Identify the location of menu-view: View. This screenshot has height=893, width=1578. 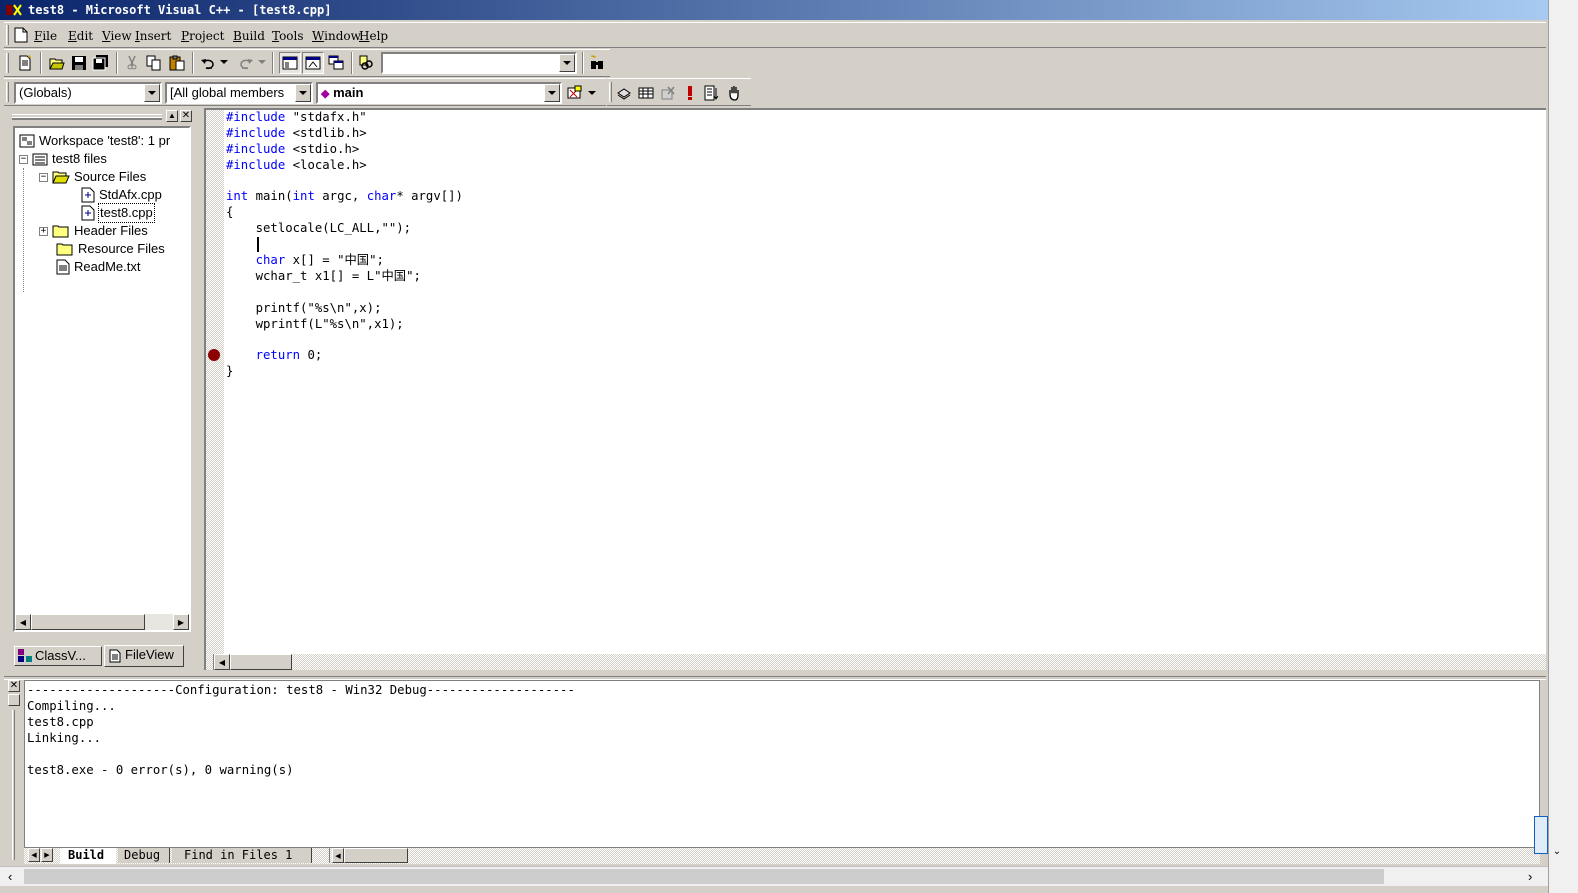
(117, 36).